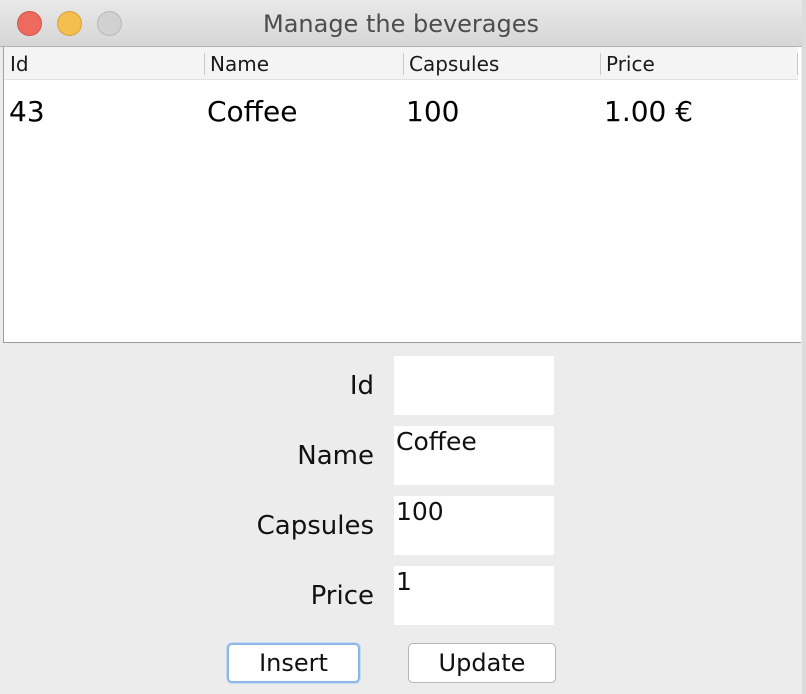 The width and height of the screenshot is (806, 694). What do you see at coordinates (19, 63) in the screenshot?
I see `column-header-id: Id` at bounding box center [19, 63].